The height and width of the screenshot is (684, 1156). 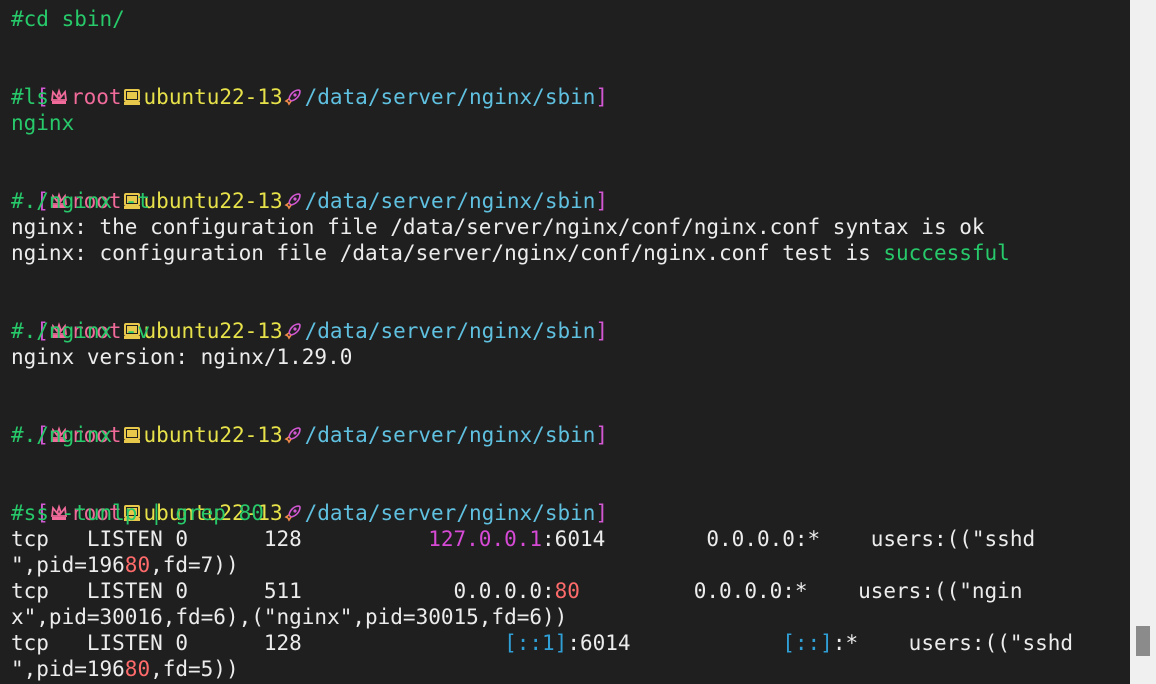 I want to click on command-line: #cd sbin/, so click(x=68, y=19).